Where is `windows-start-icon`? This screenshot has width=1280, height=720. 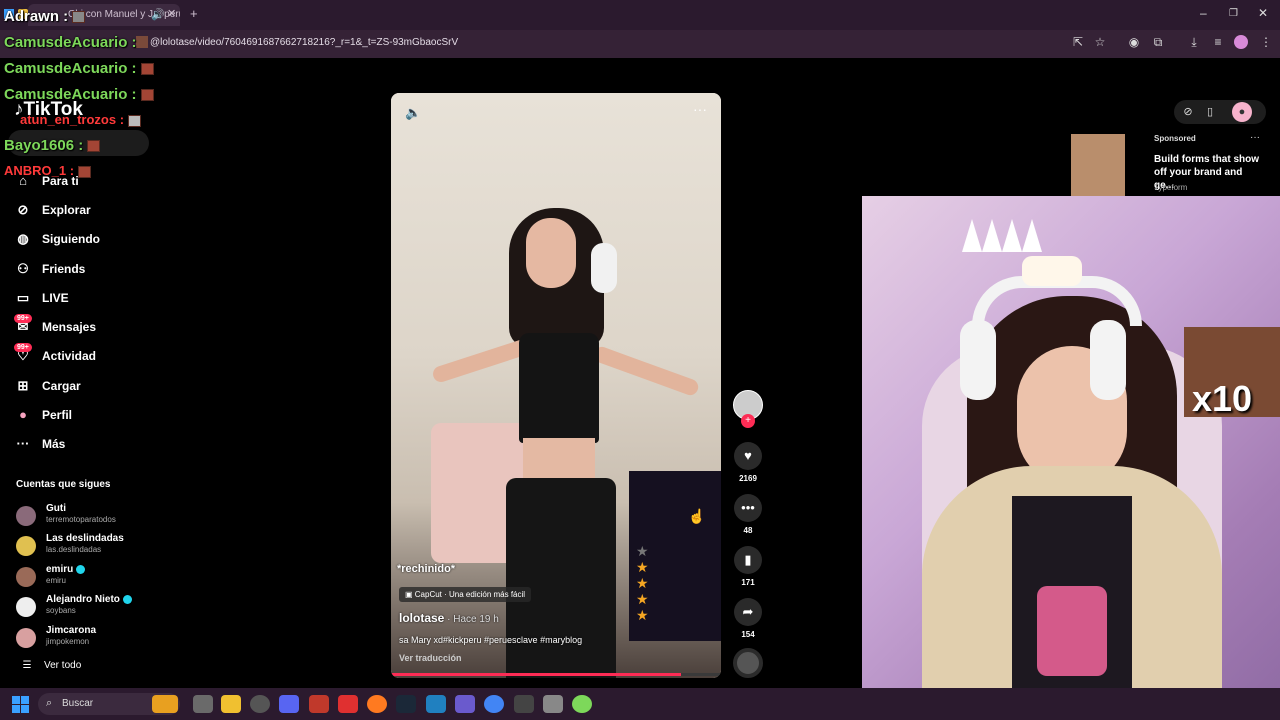
windows-start-icon is located at coordinates (21, 705).